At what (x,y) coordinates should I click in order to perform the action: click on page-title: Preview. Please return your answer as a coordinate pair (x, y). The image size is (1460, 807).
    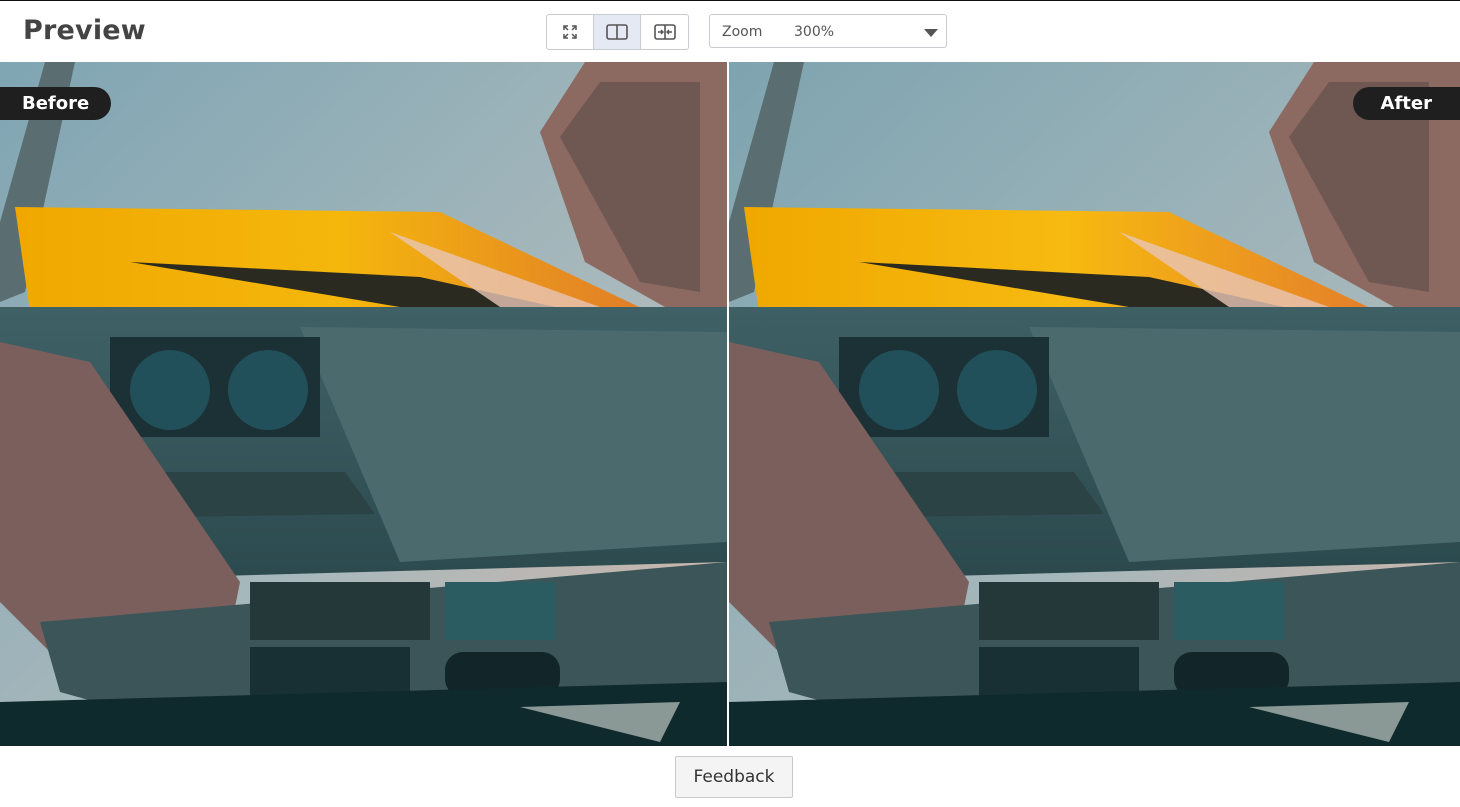
    Looking at the image, I should click on (84, 30).